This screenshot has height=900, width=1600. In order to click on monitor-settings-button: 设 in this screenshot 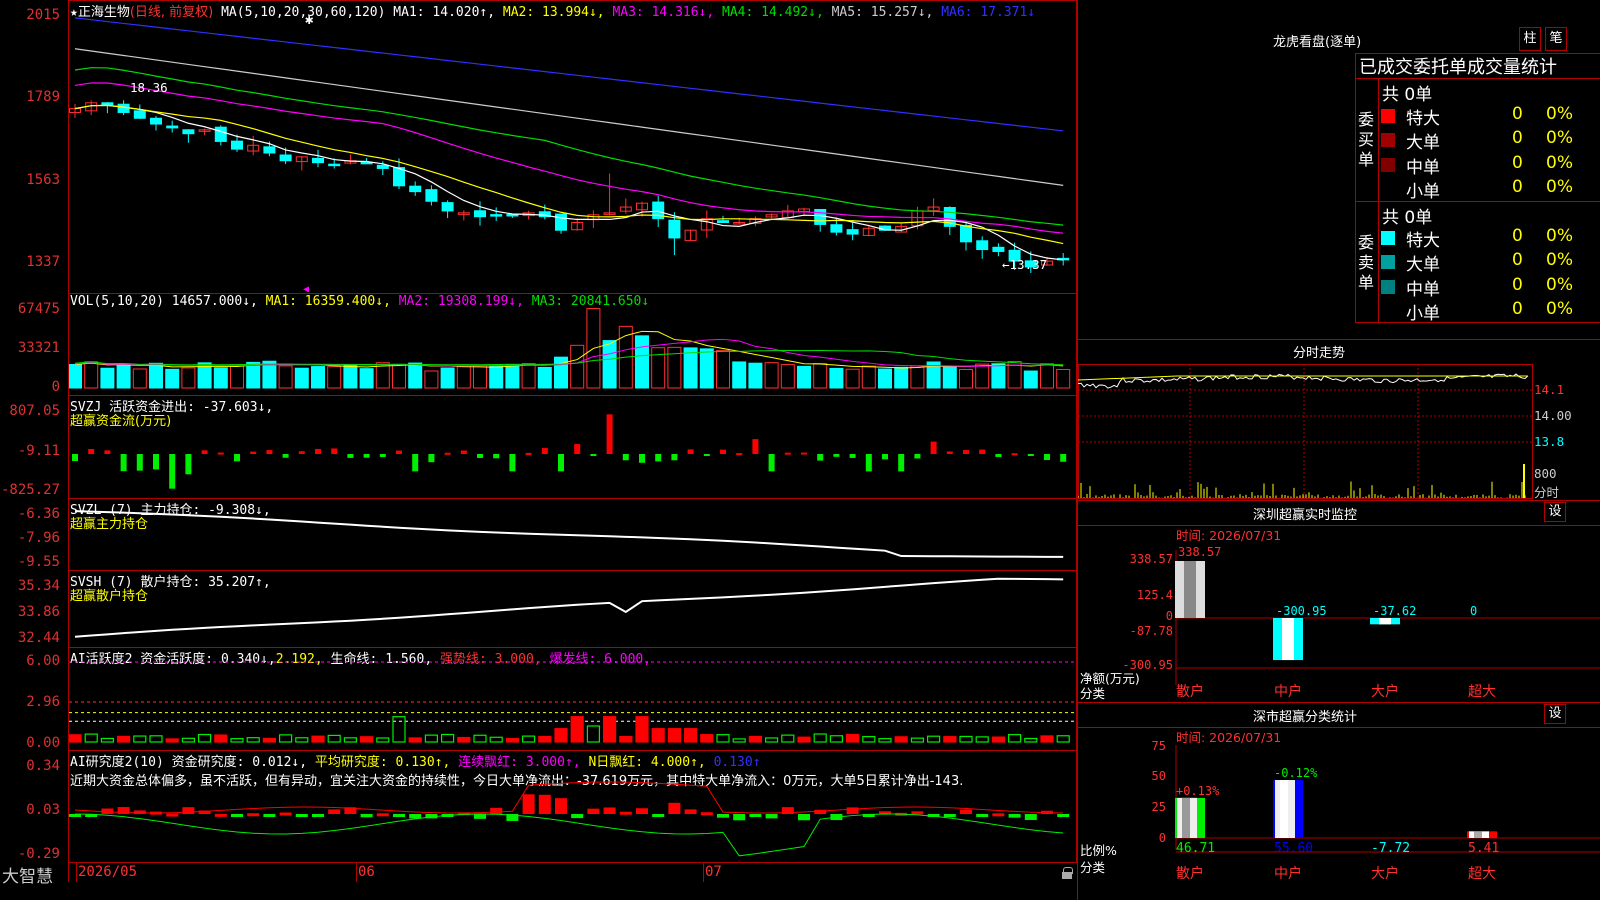, I will do `click(1555, 512)`.